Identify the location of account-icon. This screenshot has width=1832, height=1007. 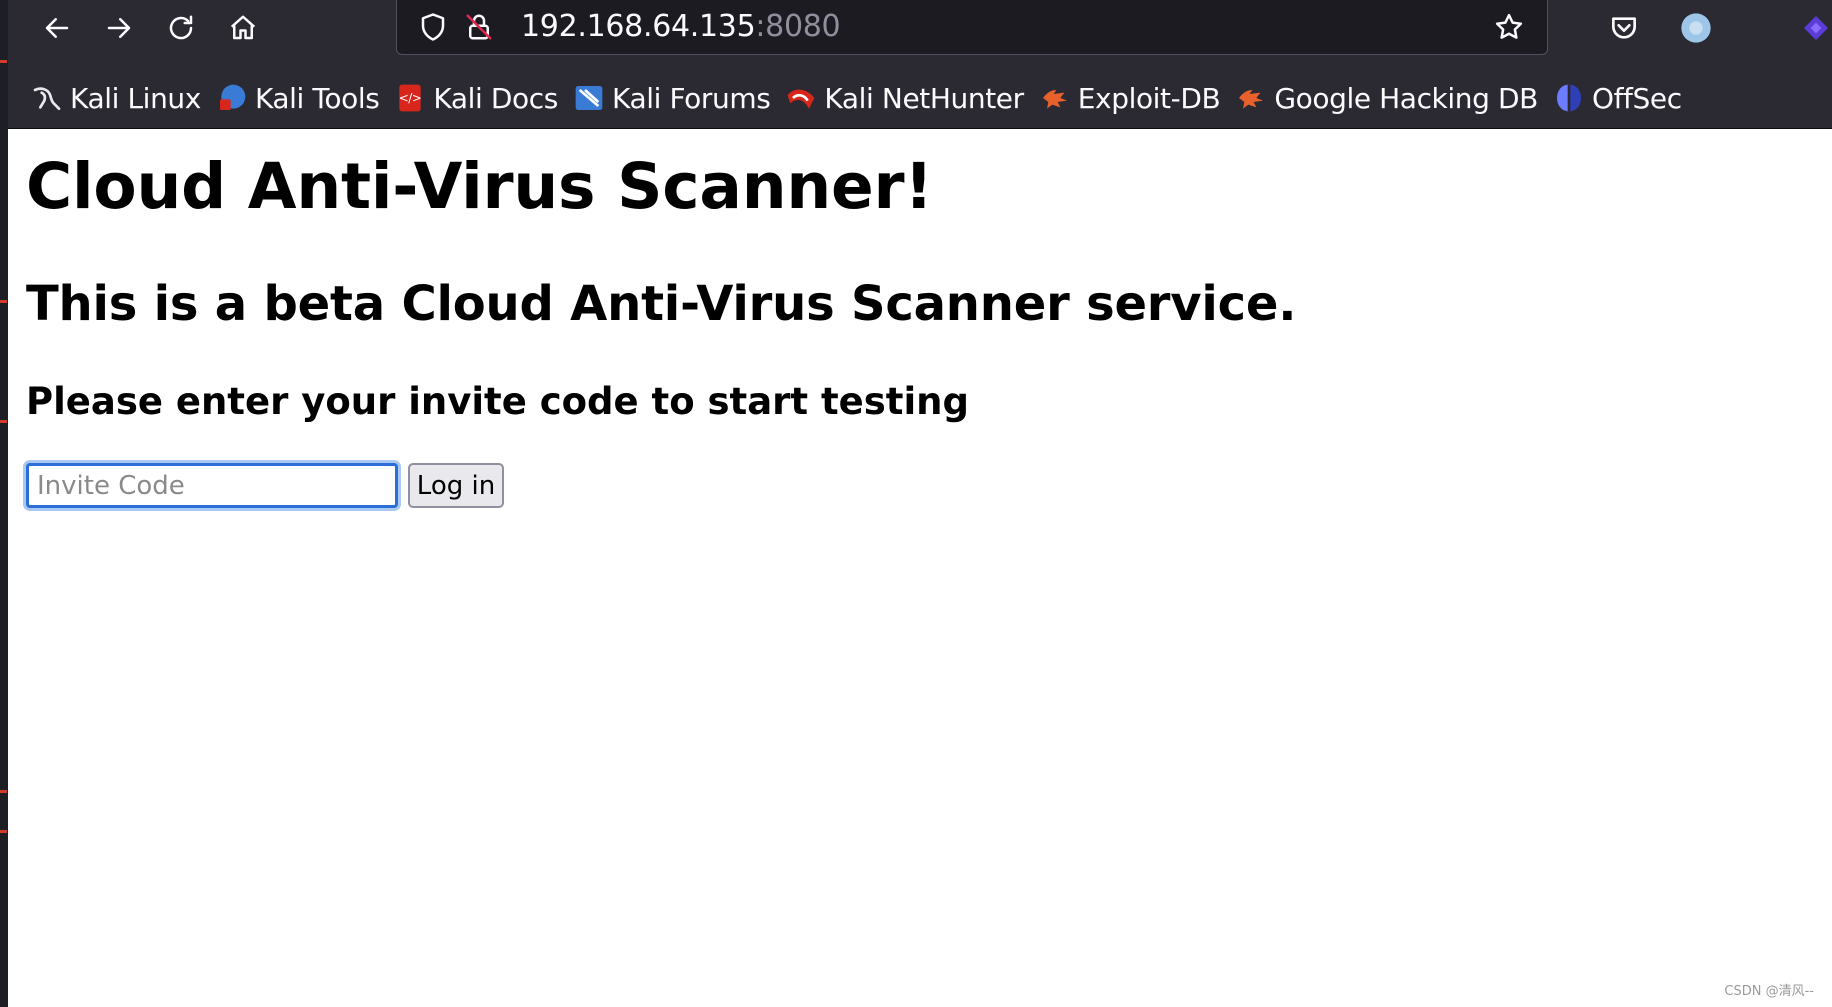
(1696, 28).